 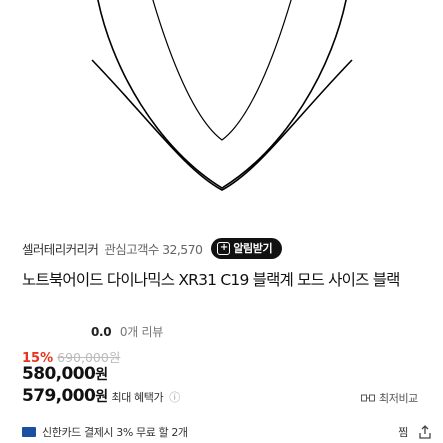 I want to click on compare-icon, so click(x=368, y=398).